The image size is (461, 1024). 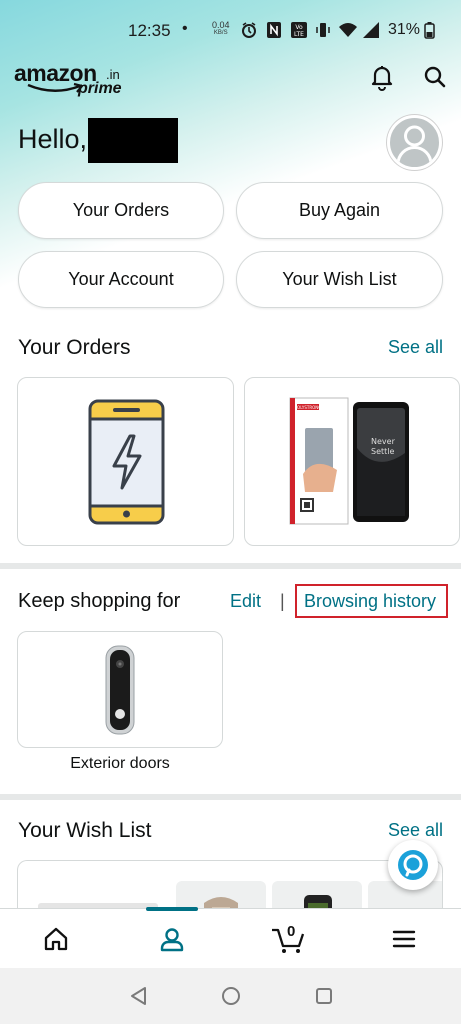 I want to click on redacted-username, so click(x=133, y=140).